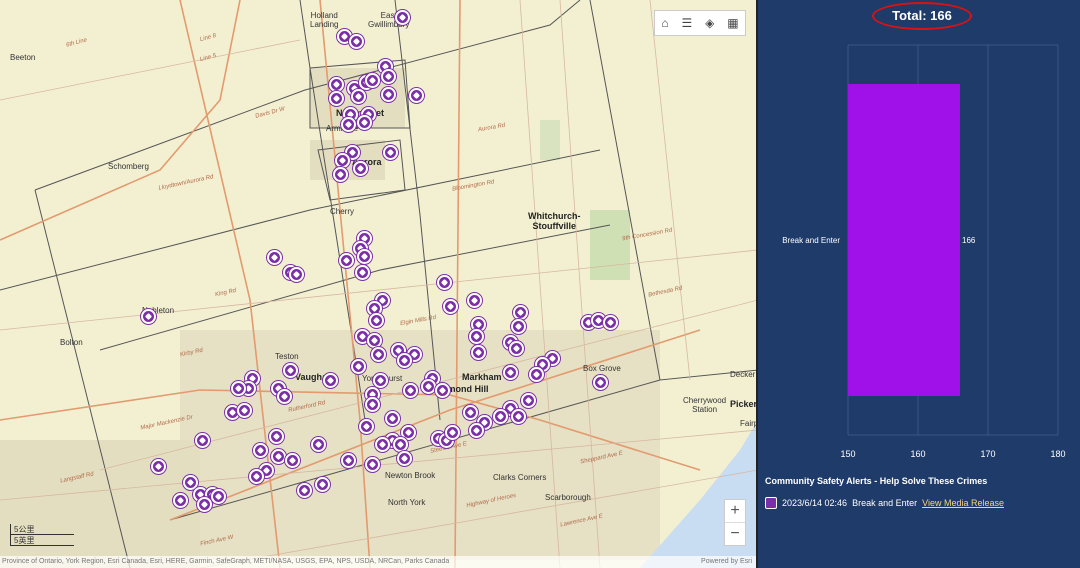  I want to click on zoom-in-button: +, so click(735, 511).